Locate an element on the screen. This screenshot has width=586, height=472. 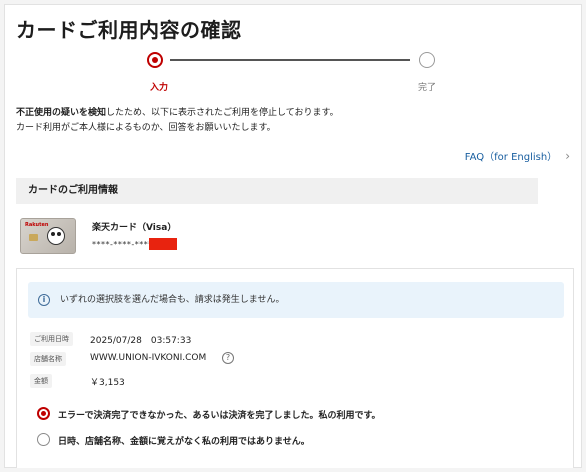
value-amount: ￥3,153 is located at coordinates (107, 383).